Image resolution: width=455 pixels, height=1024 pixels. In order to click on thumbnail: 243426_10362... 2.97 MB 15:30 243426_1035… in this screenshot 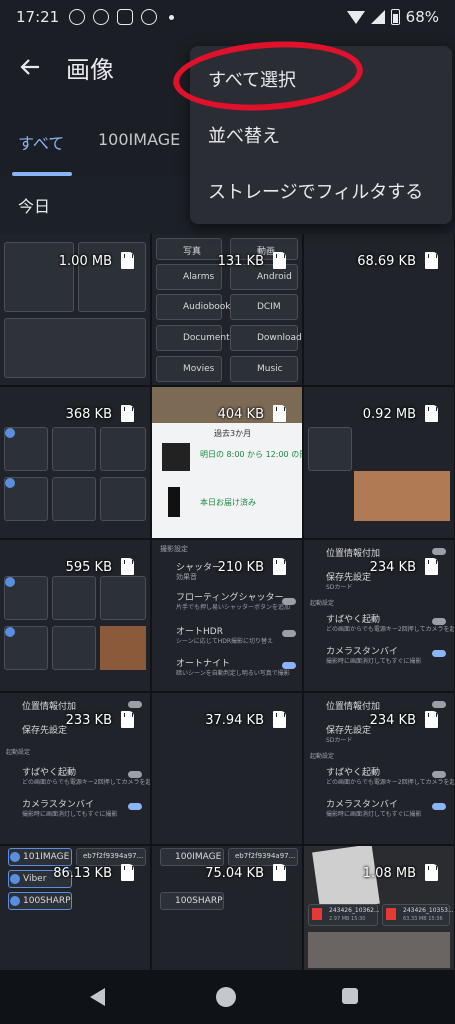, I will do `click(379, 908)`.